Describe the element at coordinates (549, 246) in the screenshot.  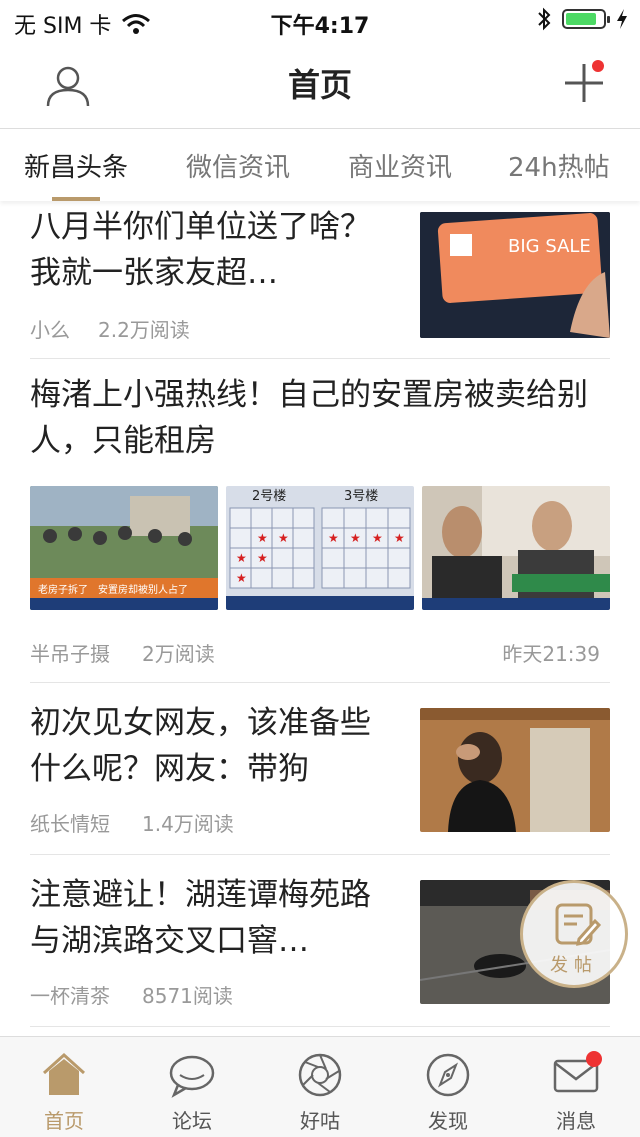
I see `card-caption: BIG SALE` at that location.